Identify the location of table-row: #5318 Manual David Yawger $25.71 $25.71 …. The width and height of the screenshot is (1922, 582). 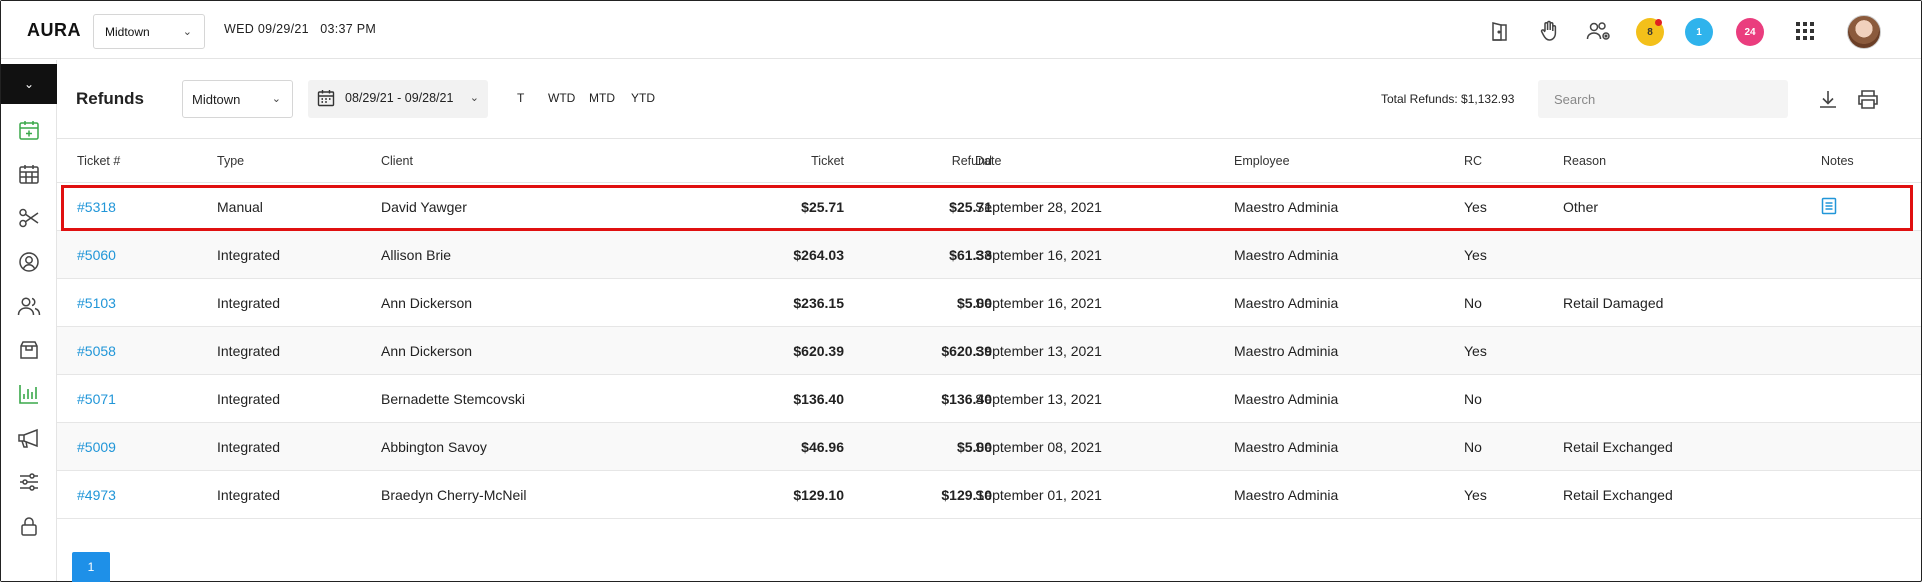
(989, 207).